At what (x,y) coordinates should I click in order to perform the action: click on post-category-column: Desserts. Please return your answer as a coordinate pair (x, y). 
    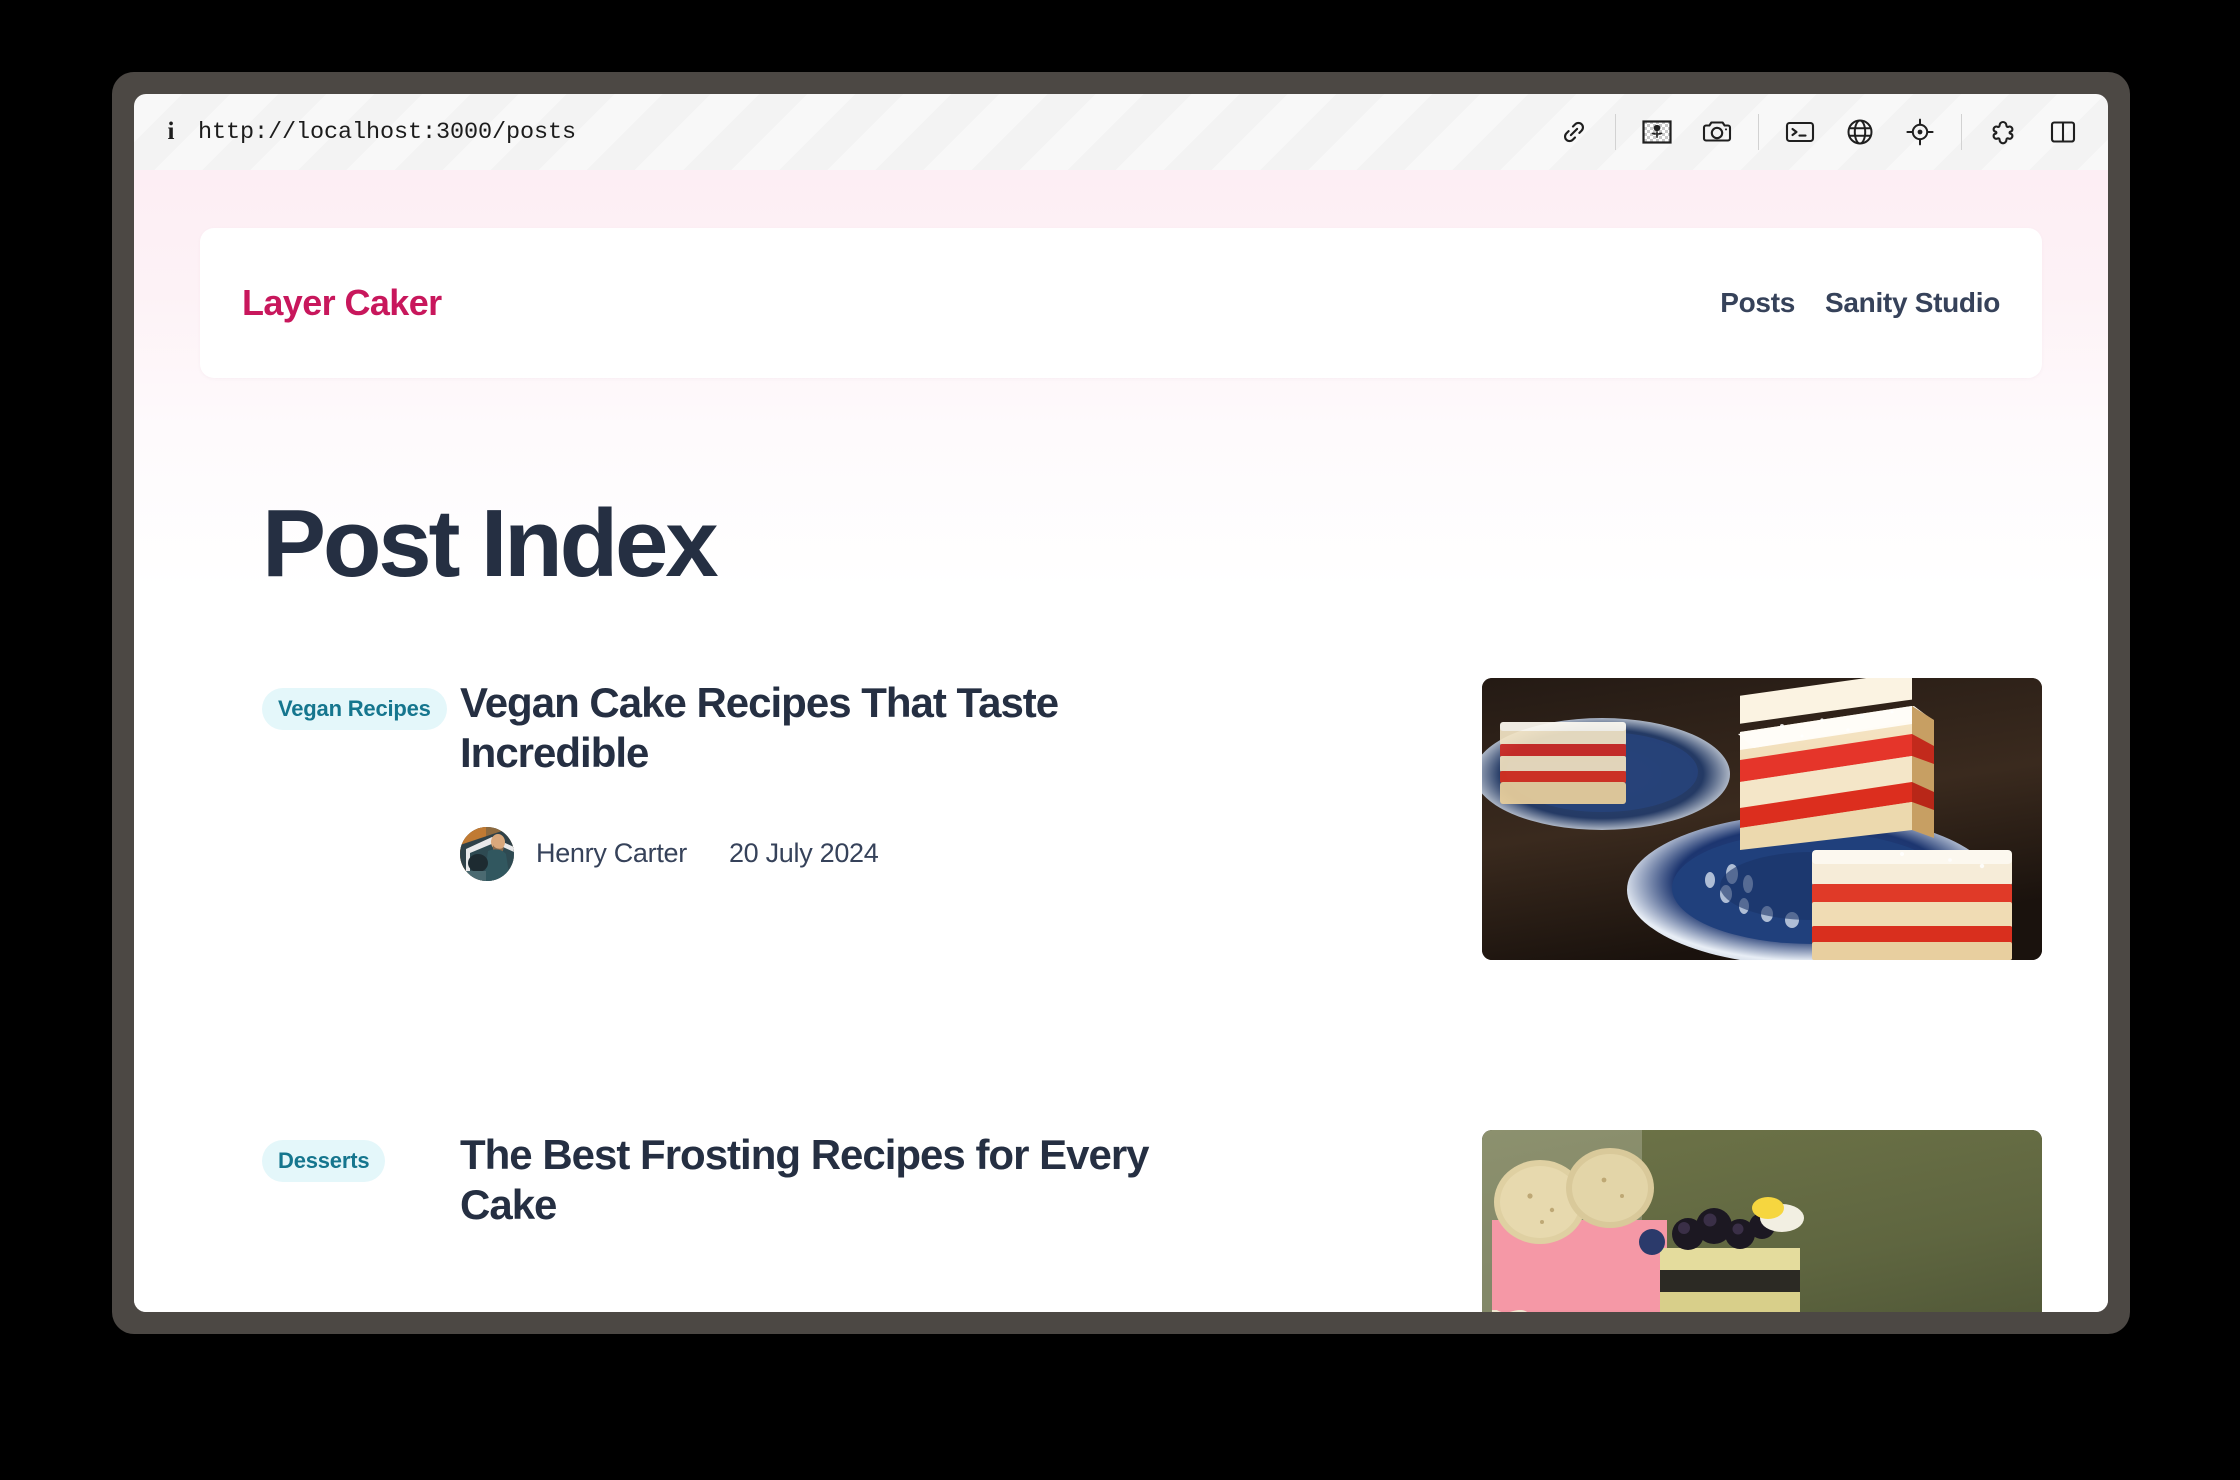
    Looking at the image, I should click on (361, 1156).